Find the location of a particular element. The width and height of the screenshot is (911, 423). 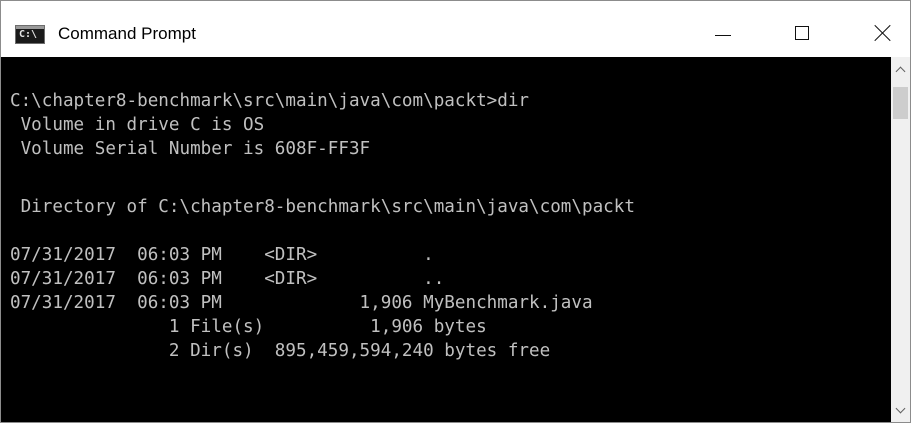

close-button is located at coordinates (883, 33).